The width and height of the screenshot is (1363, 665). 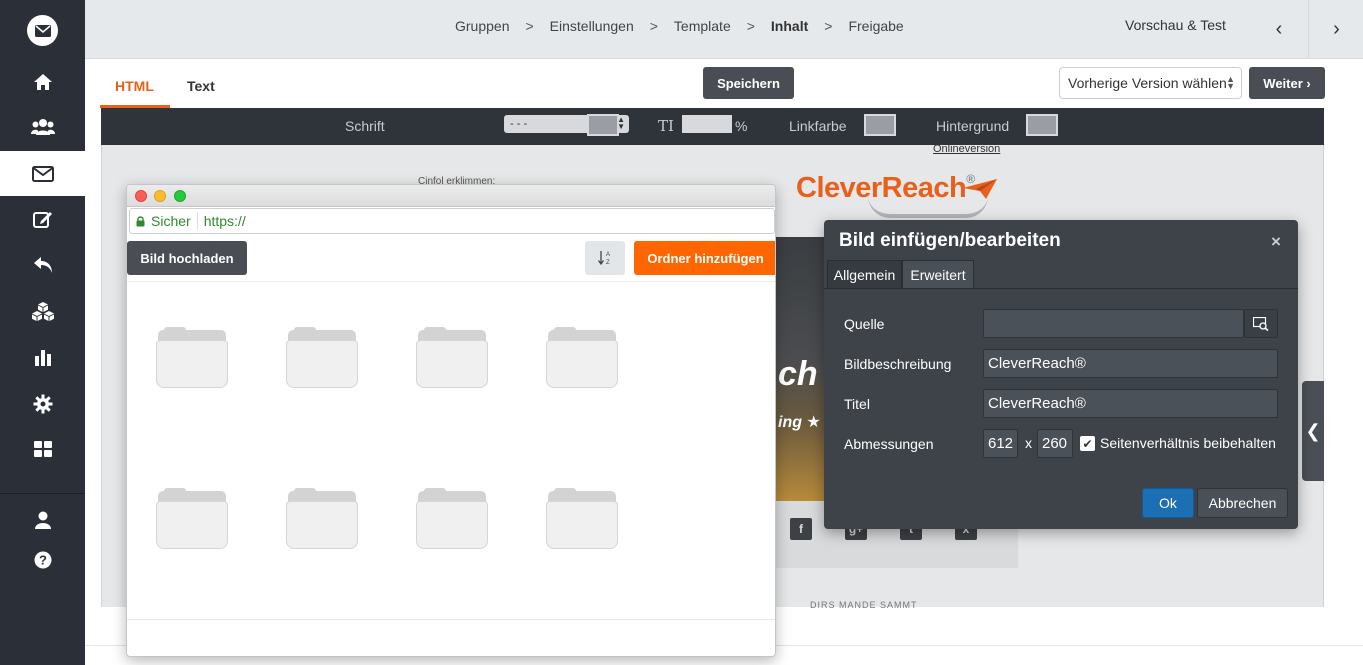 I want to click on tab-advanced: Erweitert, so click(x=938, y=274).